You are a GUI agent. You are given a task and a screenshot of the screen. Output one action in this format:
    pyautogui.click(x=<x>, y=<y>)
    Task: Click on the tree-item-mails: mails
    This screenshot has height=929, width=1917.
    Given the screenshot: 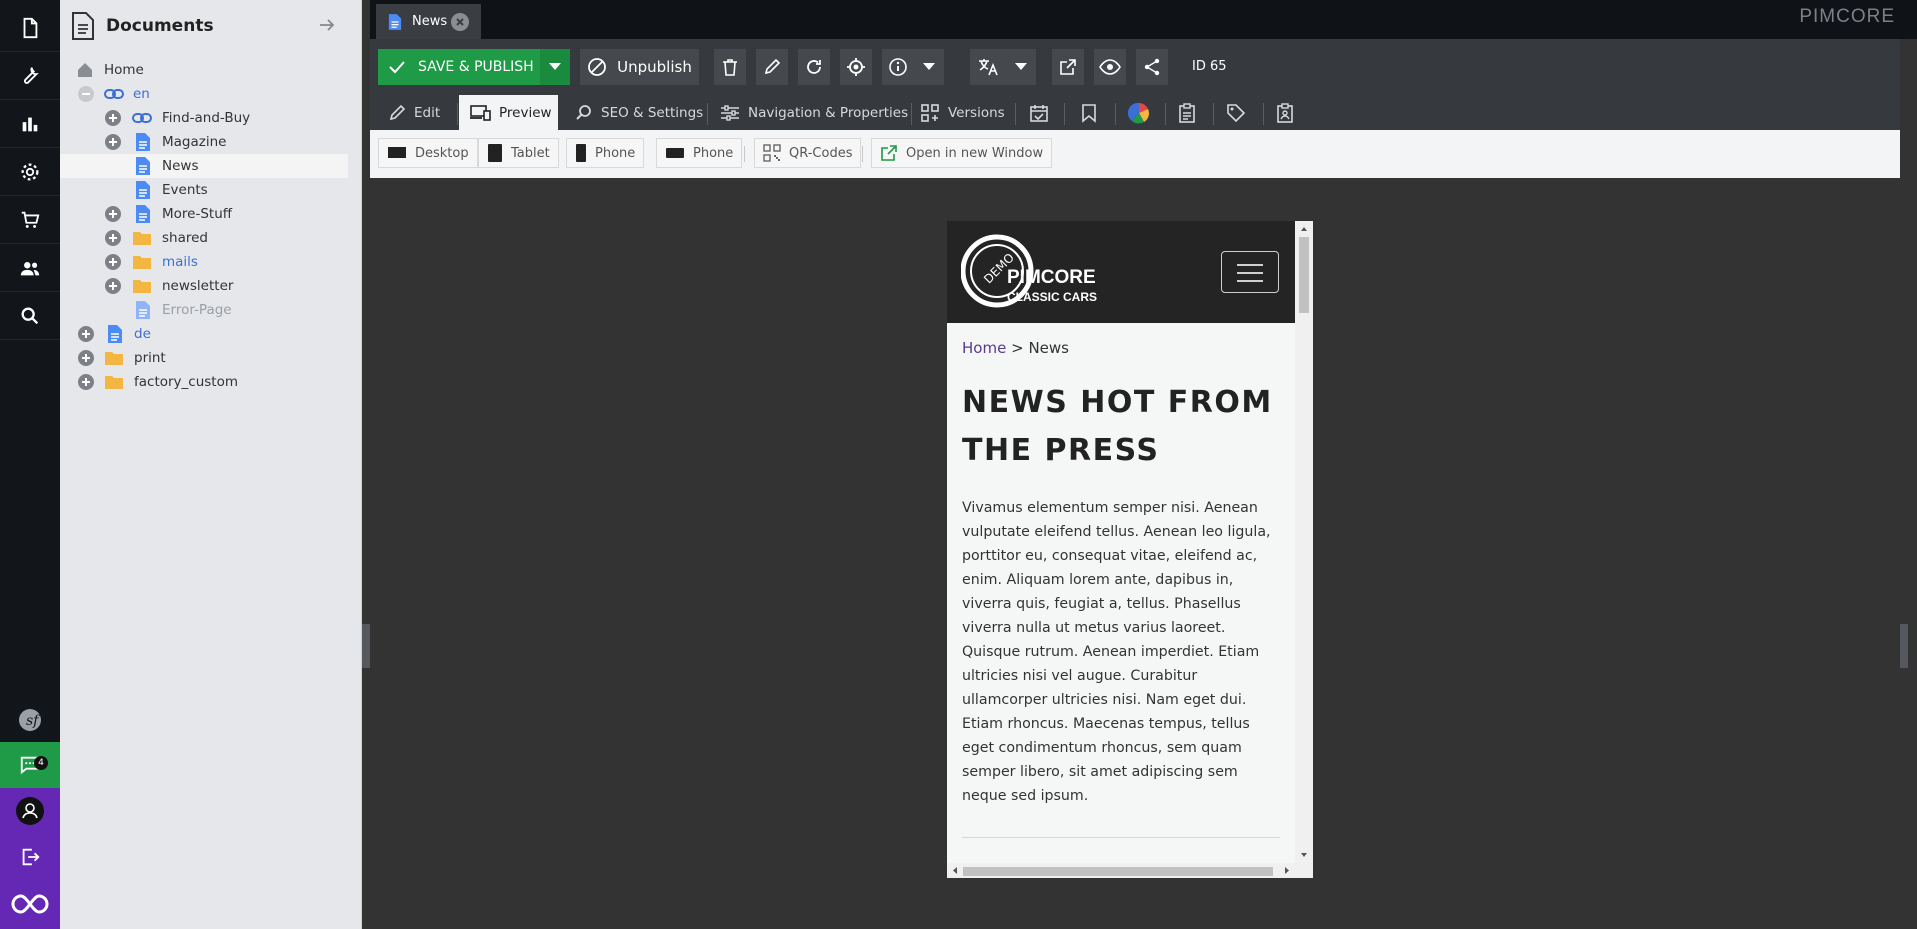 What is the action you would take?
    pyautogui.click(x=204, y=262)
    